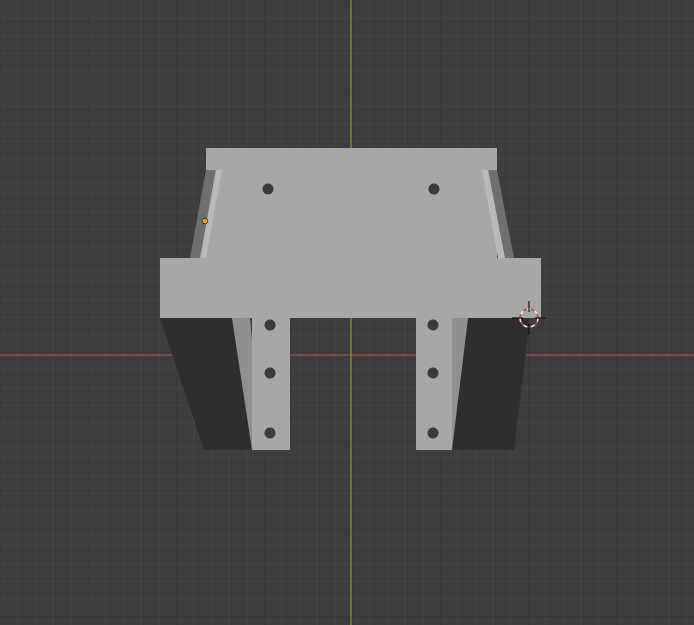 Image resolution: width=694 pixels, height=625 pixels. I want to click on crossbar, so click(350, 288).